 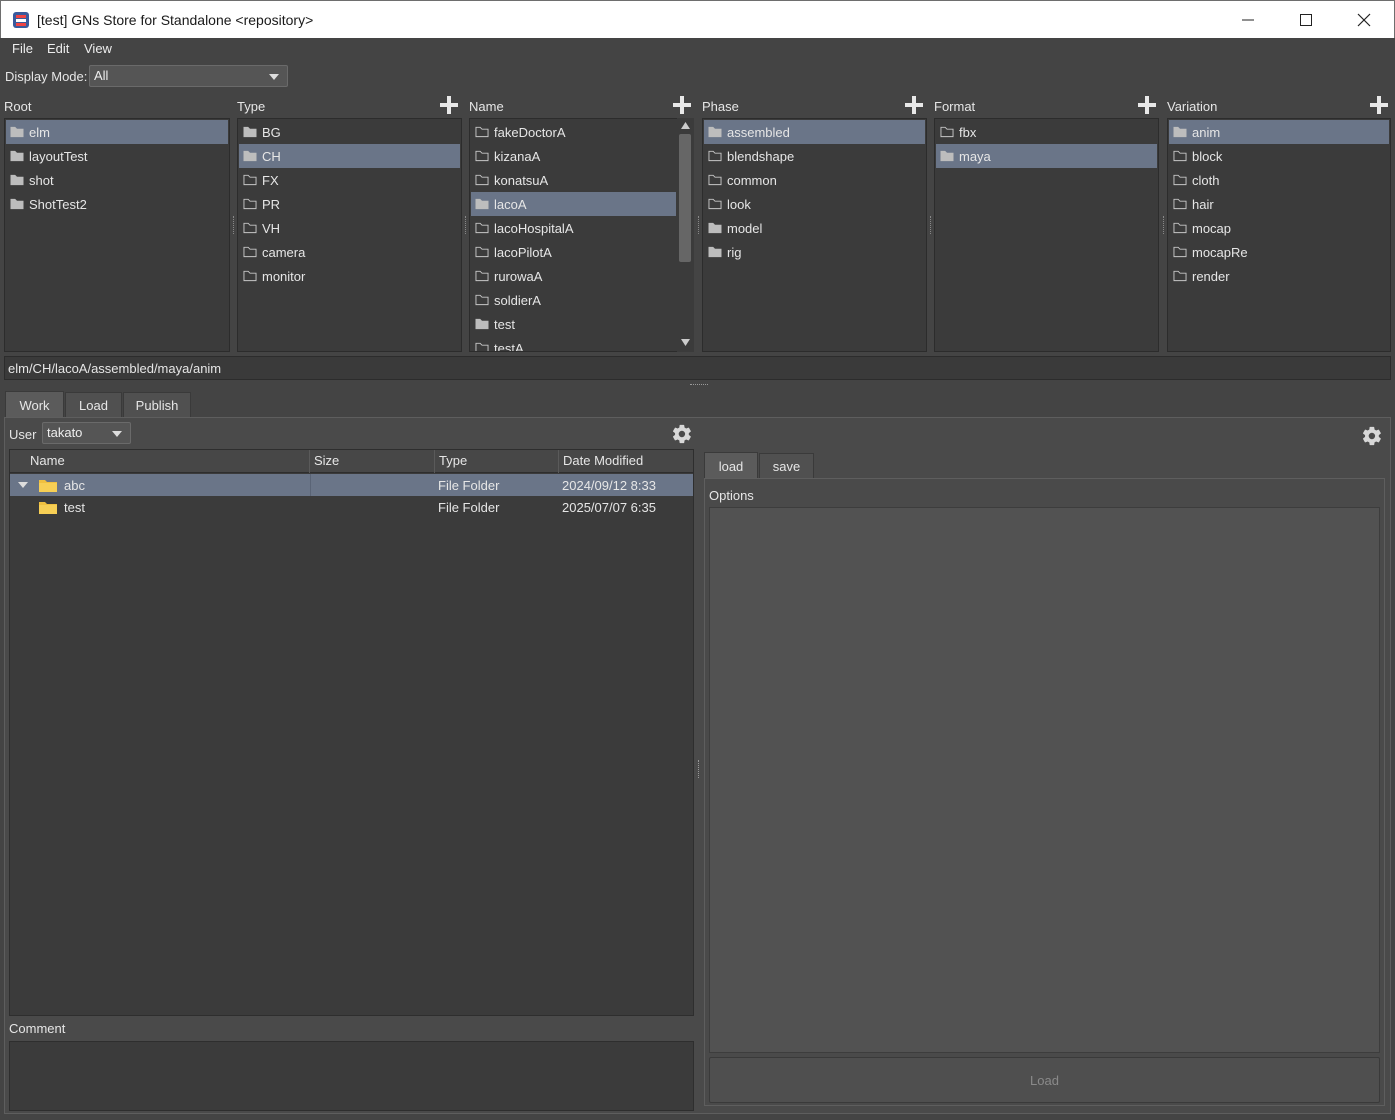 I want to click on list-item: blendshape, so click(x=814, y=156).